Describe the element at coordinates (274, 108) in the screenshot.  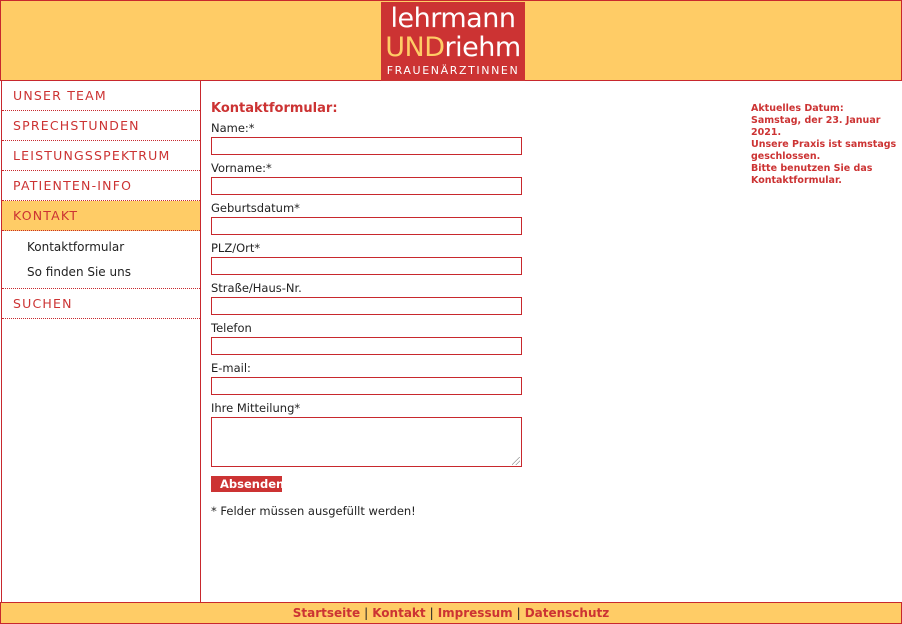
I see `form-title: Kontaktformular:` at that location.